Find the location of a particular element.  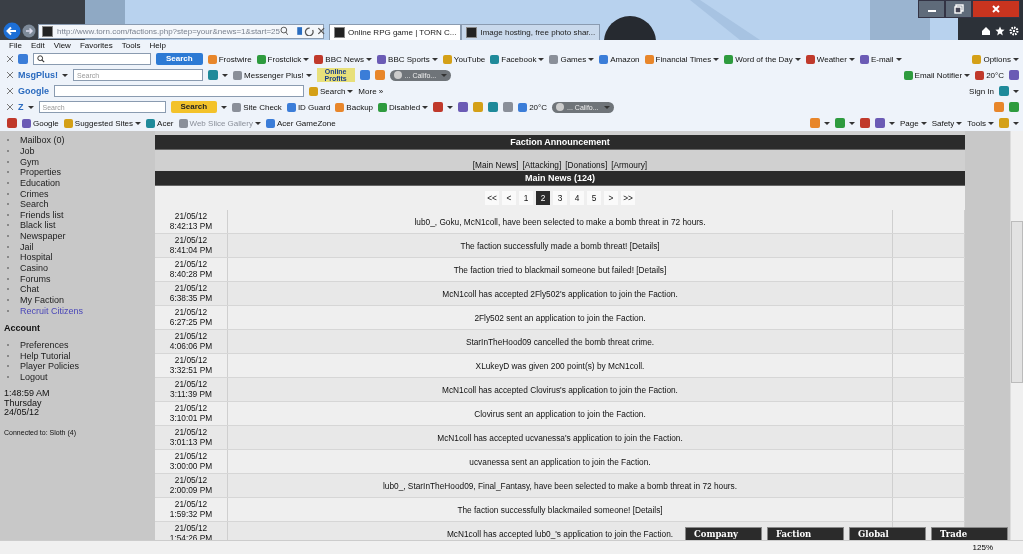

toolbar-link: Amazon is located at coordinates (619, 59).